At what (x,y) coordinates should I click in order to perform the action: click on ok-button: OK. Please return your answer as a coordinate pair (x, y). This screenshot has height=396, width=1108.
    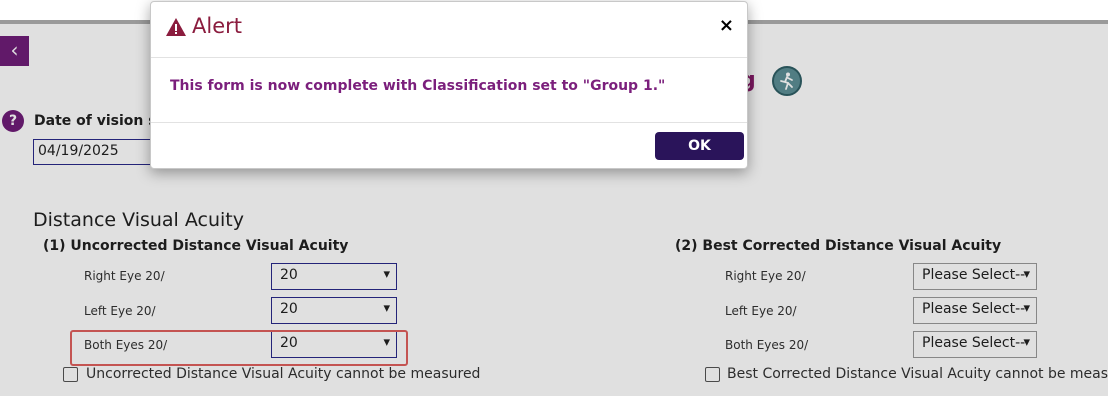
    Looking at the image, I should click on (699, 146).